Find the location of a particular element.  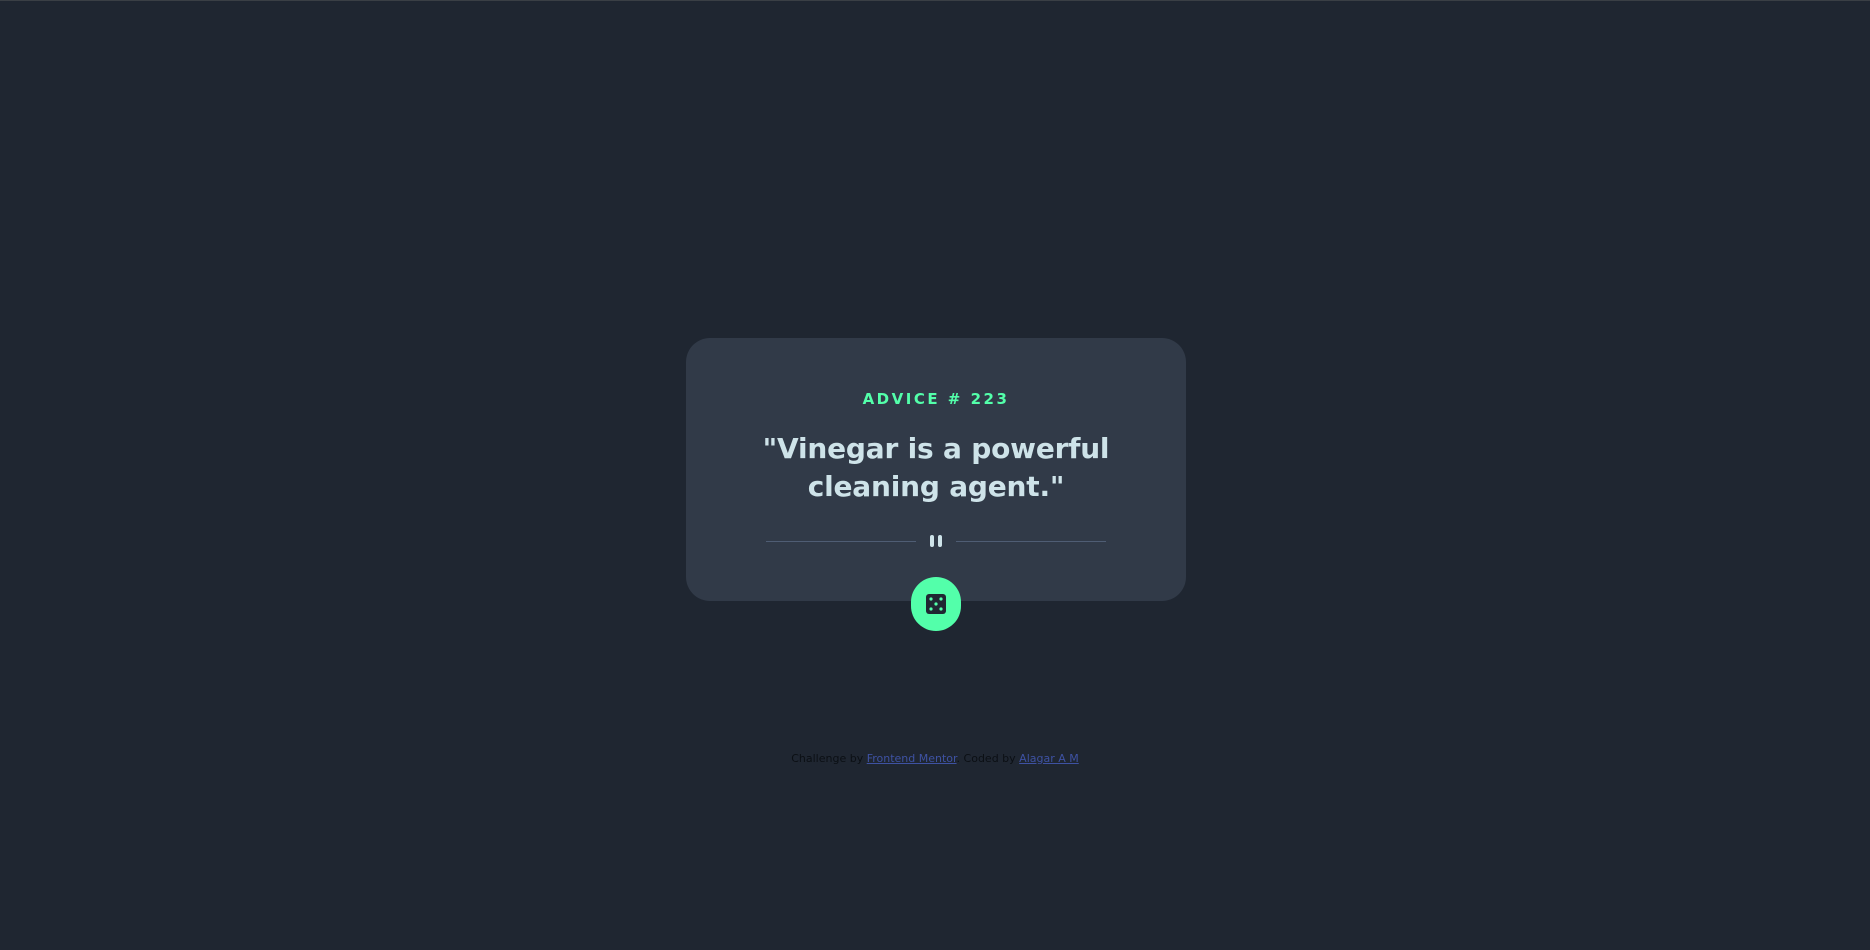

advice-quote: "Vinegar is a powerful cleaning agent." is located at coordinates (936, 467).